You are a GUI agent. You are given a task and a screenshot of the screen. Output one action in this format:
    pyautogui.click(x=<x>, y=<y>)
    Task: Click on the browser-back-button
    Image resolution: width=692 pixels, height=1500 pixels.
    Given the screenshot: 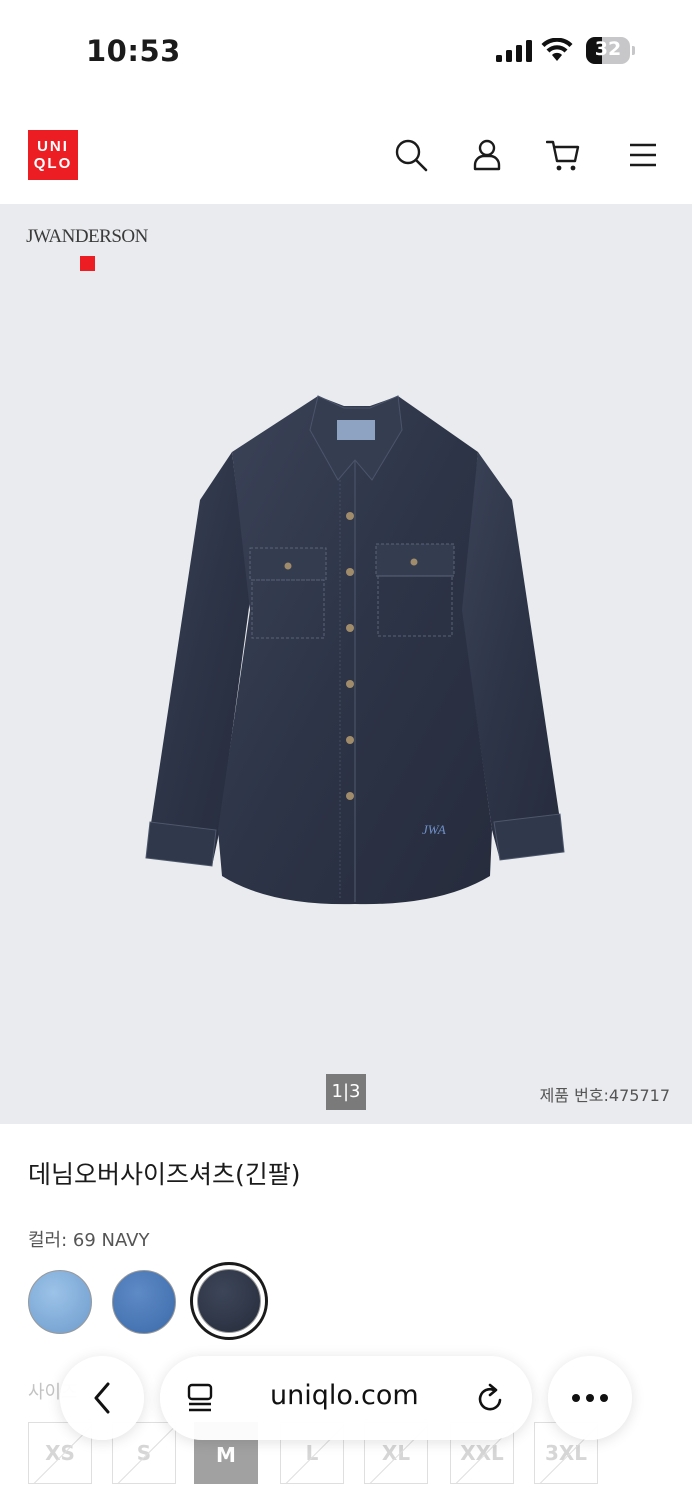 What is the action you would take?
    pyautogui.click(x=102, y=1398)
    